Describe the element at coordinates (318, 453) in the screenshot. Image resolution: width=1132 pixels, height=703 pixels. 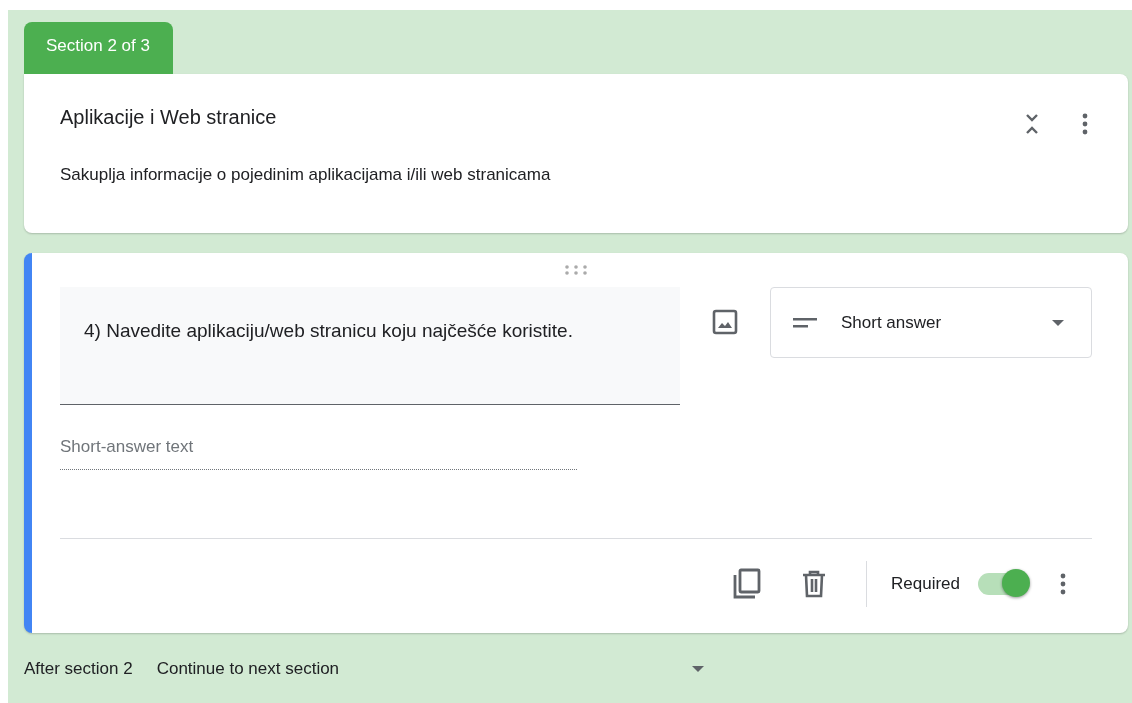
I see `answer-field: Short-answer text` at that location.